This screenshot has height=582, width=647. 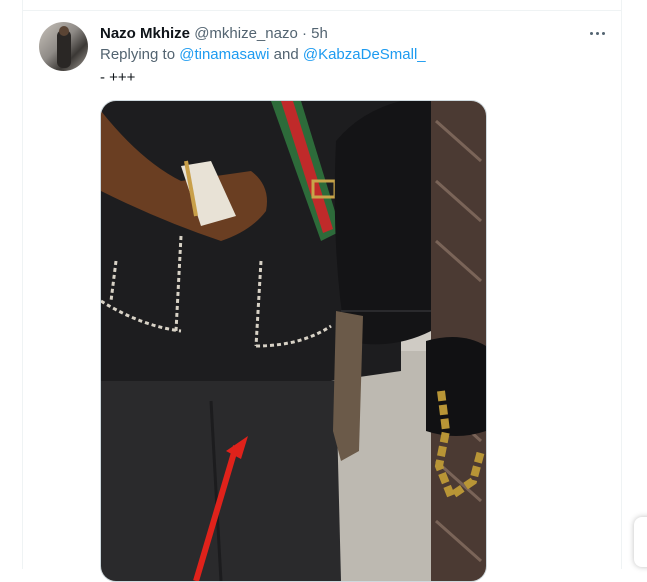 What do you see at coordinates (140, 54) in the screenshot?
I see `replying-to-label: Replying to` at bounding box center [140, 54].